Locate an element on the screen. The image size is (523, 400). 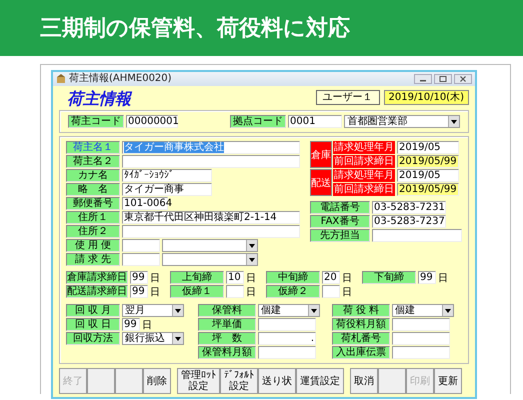
field-label: 上旬締 is located at coordinates (197, 277).